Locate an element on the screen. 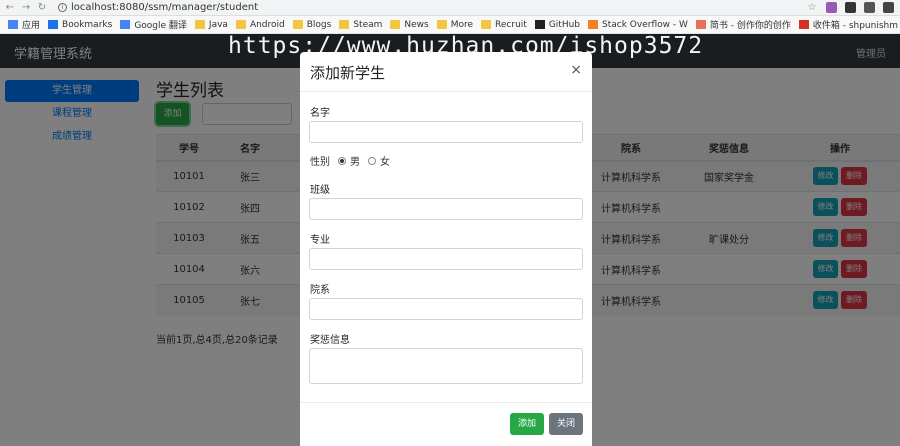  bookmark-label: Google 翻译 is located at coordinates (160, 26).